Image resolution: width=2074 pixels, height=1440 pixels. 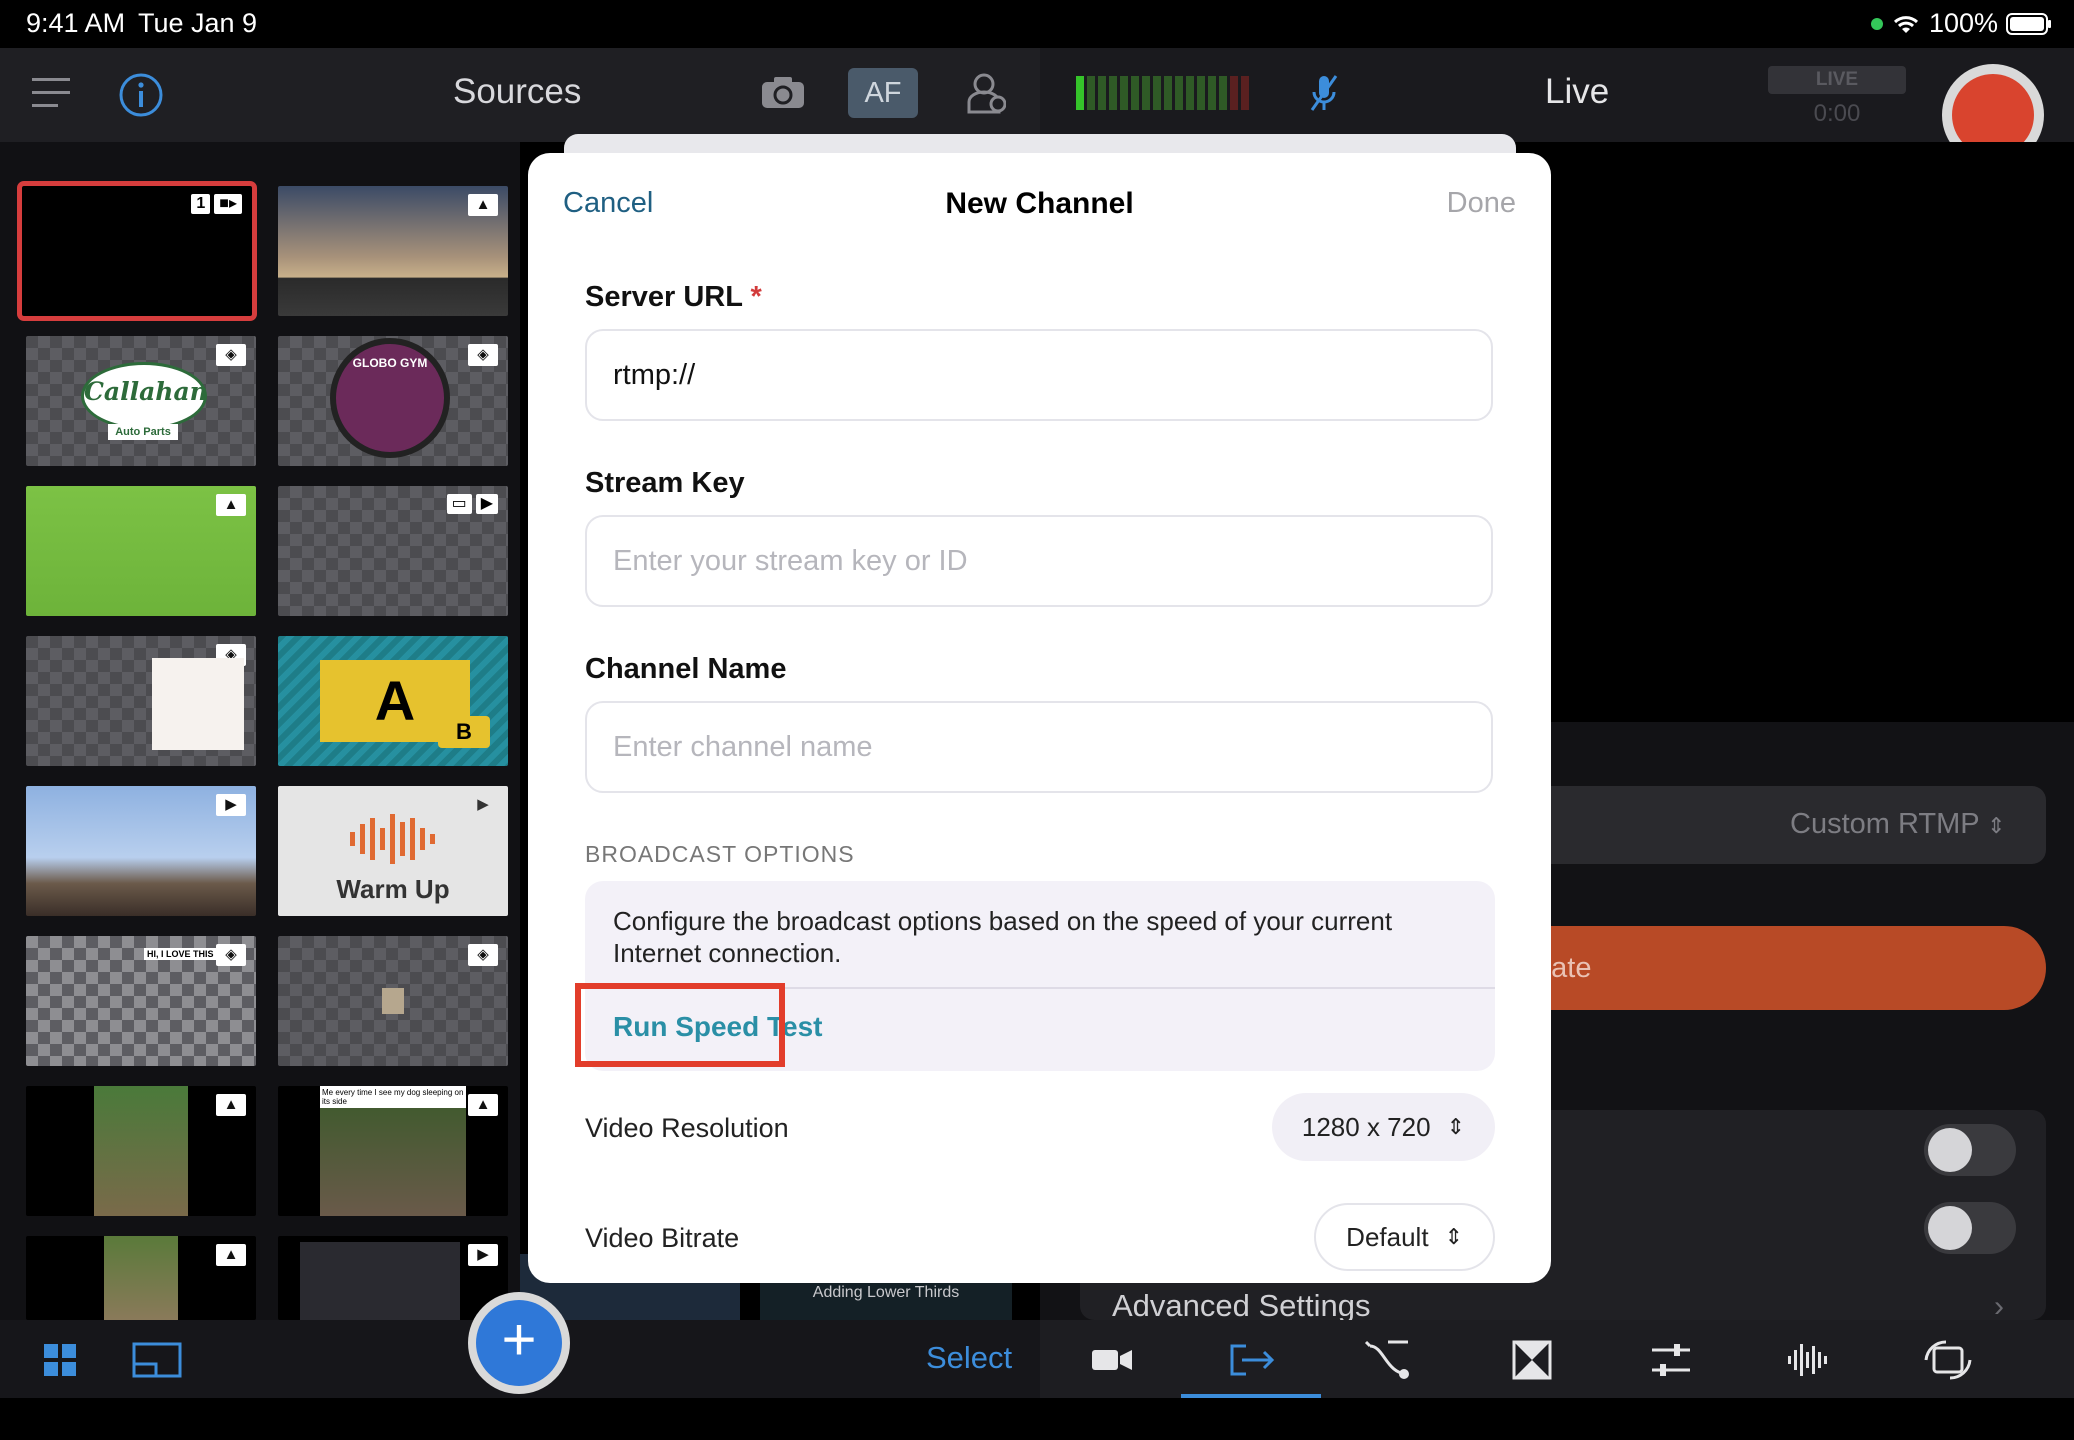 I want to click on camera-number-badge: 1, so click(x=201, y=204).